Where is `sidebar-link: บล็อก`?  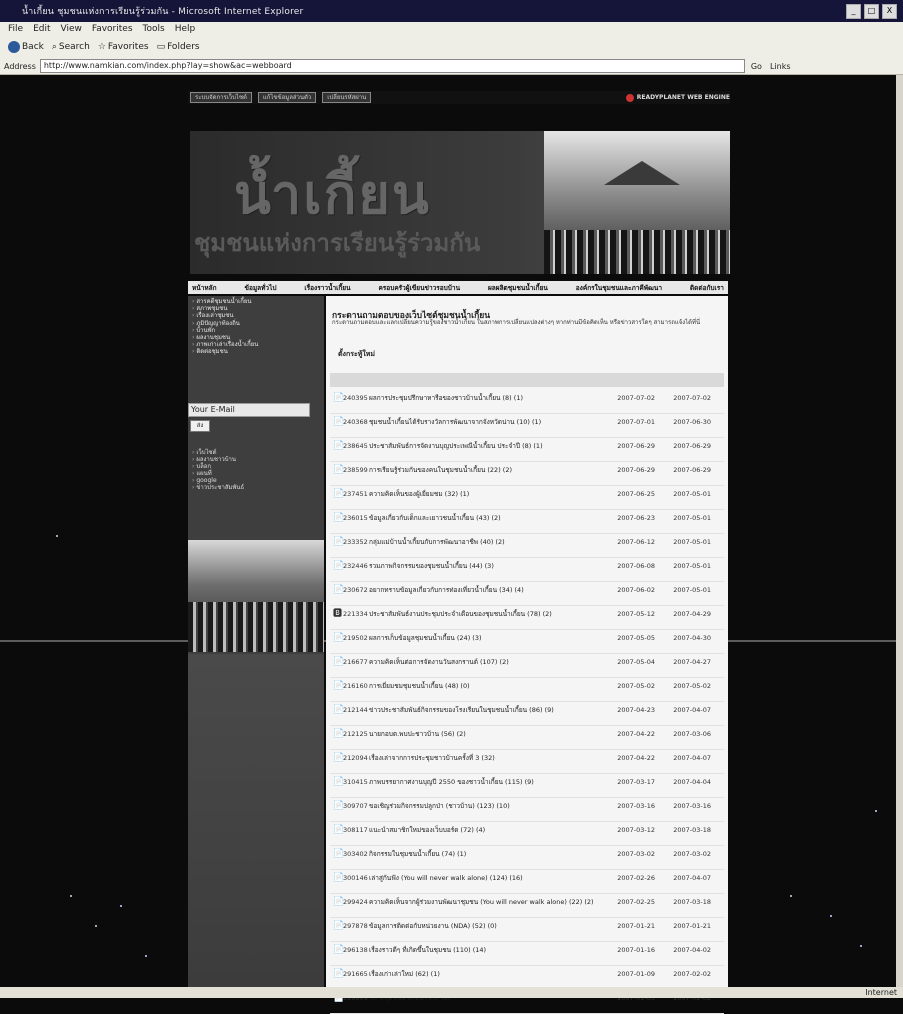 sidebar-link: บล็อก is located at coordinates (218, 466).